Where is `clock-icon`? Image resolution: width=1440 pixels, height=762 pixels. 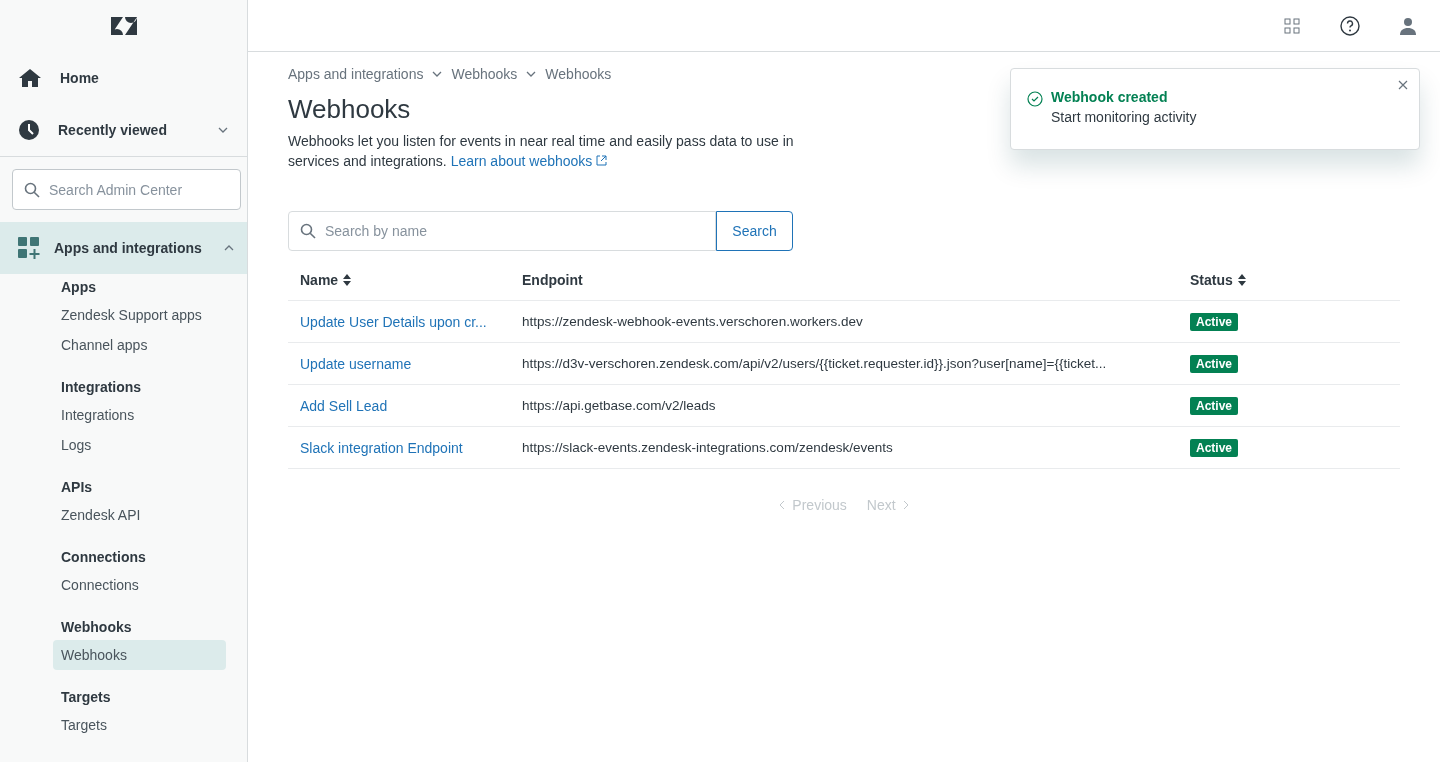
clock-icon is located at coordinates (29, 130).